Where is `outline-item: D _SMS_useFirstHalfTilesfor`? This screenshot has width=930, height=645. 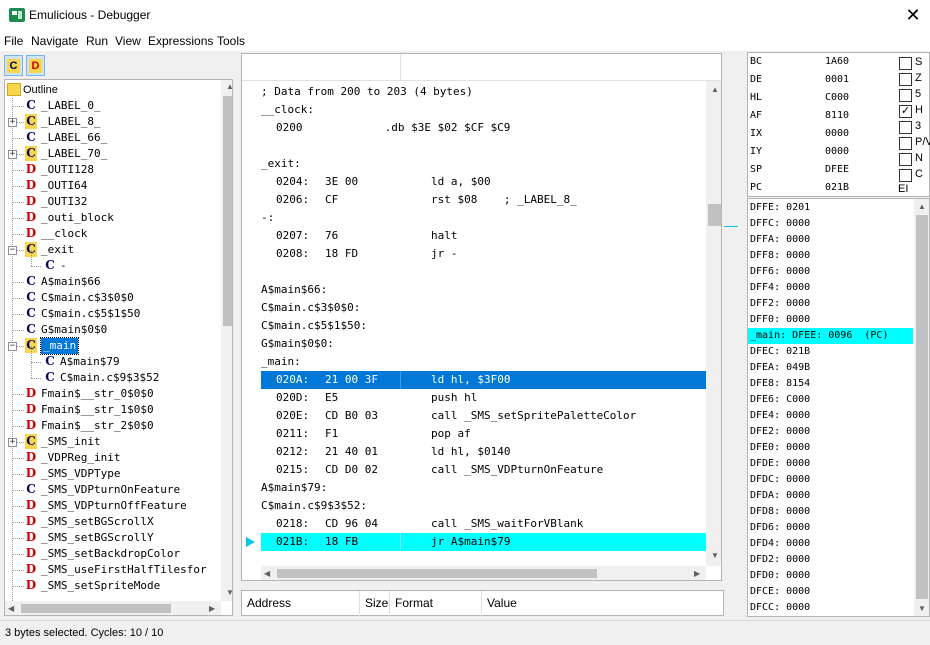 outline-item: D _SMS_useFirstHalfTilesfor is located at coordinates (113, 570).